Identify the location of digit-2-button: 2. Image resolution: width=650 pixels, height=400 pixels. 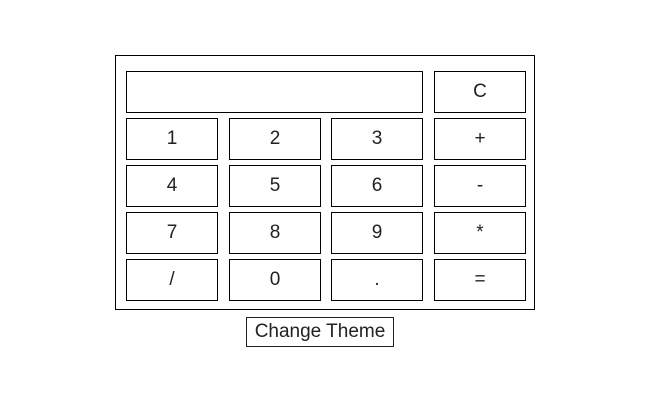
(275, 139).